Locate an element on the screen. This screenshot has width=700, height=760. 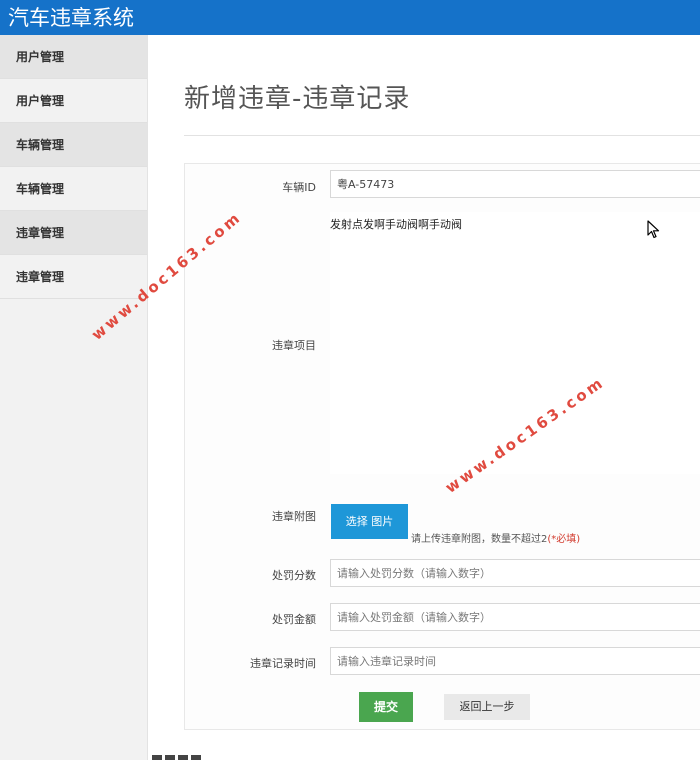
sidebar-group-vehicle-management: 车辆管理 is located at coordinates (73, 145).